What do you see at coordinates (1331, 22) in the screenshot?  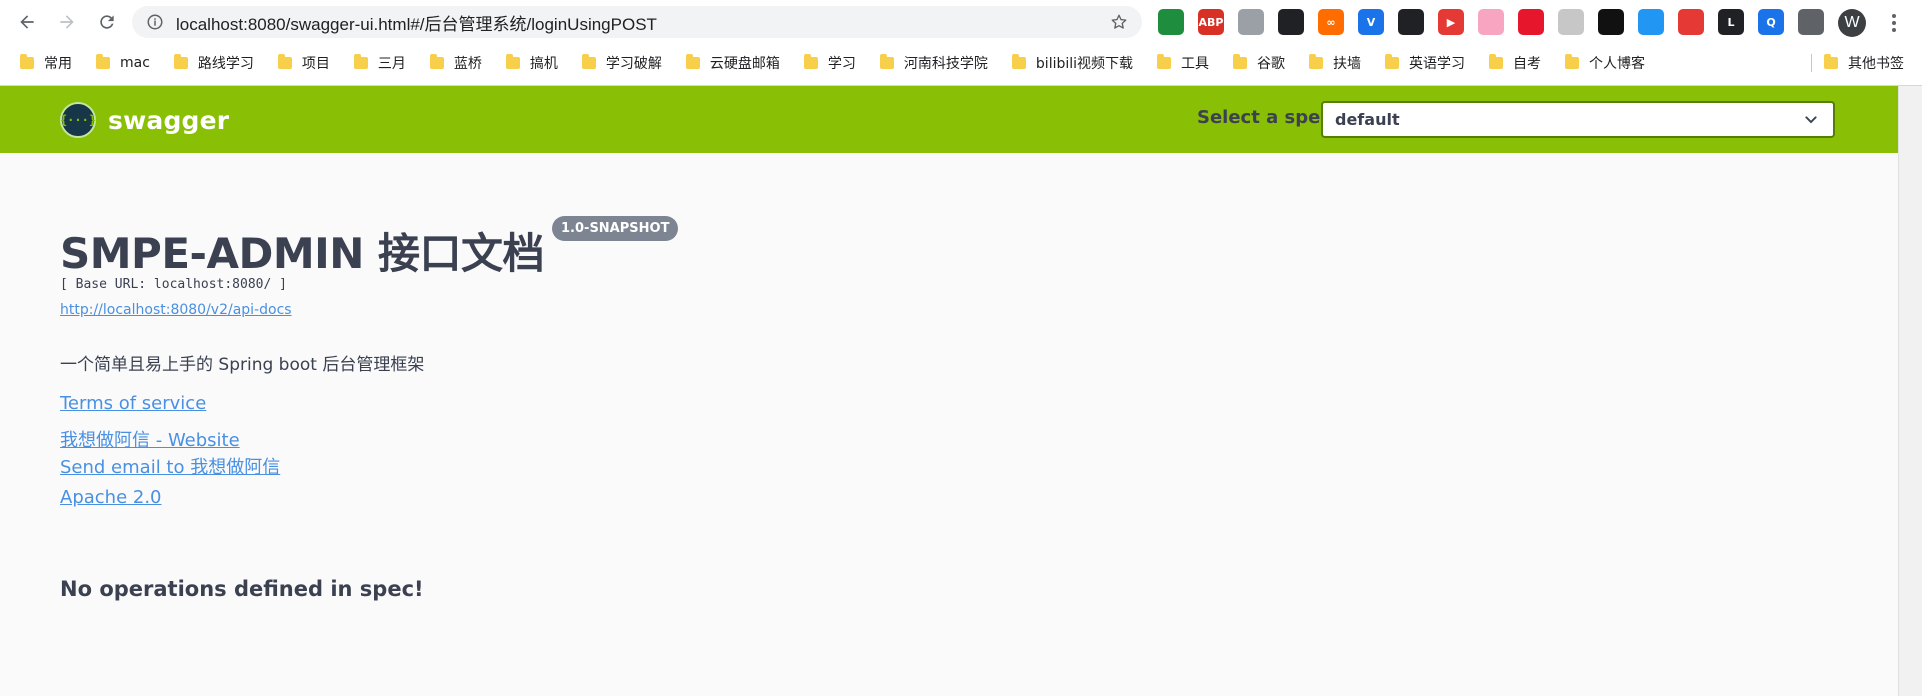 I see `infinity-icon: ∞` at bounding box center [1331, 22].